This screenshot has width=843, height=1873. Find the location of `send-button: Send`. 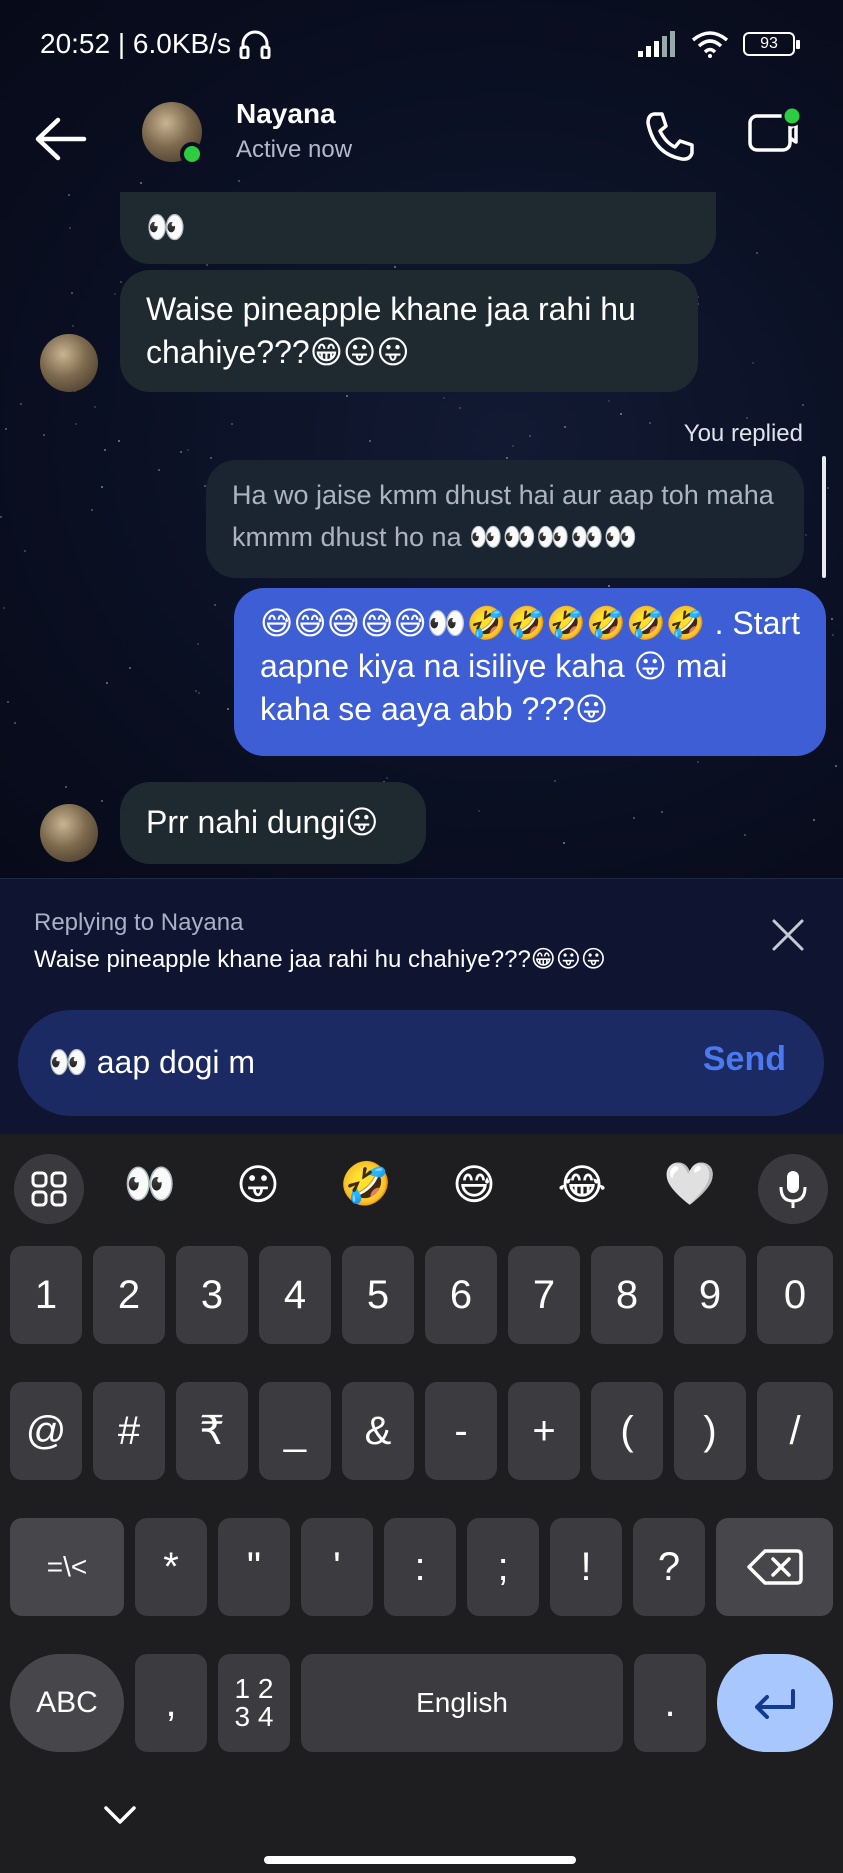

send-button: Send is located at coordinates (744, 1059).